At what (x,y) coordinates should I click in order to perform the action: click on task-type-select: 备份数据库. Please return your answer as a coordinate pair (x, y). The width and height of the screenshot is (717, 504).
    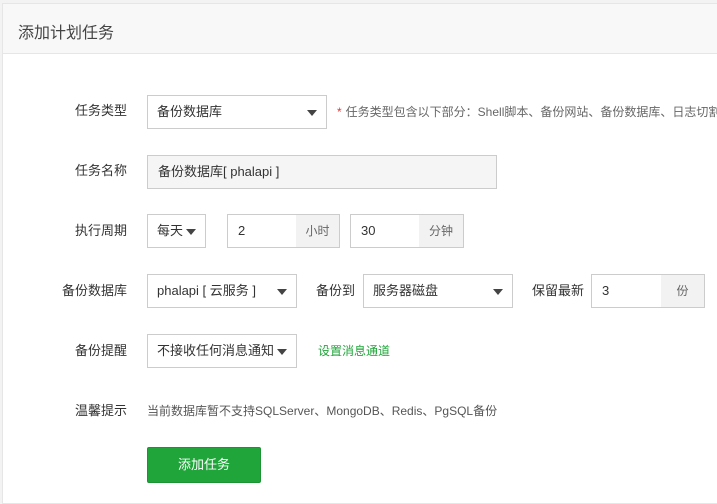
    Looking at the image, I should click on (237, 112).